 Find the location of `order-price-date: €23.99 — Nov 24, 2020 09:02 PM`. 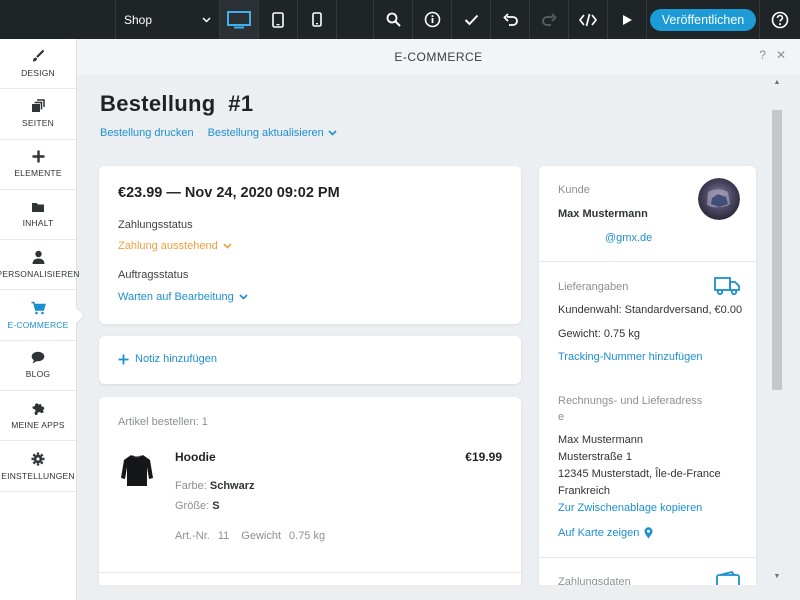

order-price-date: €23.99 — Nov 24, 2020 09:02 PM is located at coordinates (229, 193).